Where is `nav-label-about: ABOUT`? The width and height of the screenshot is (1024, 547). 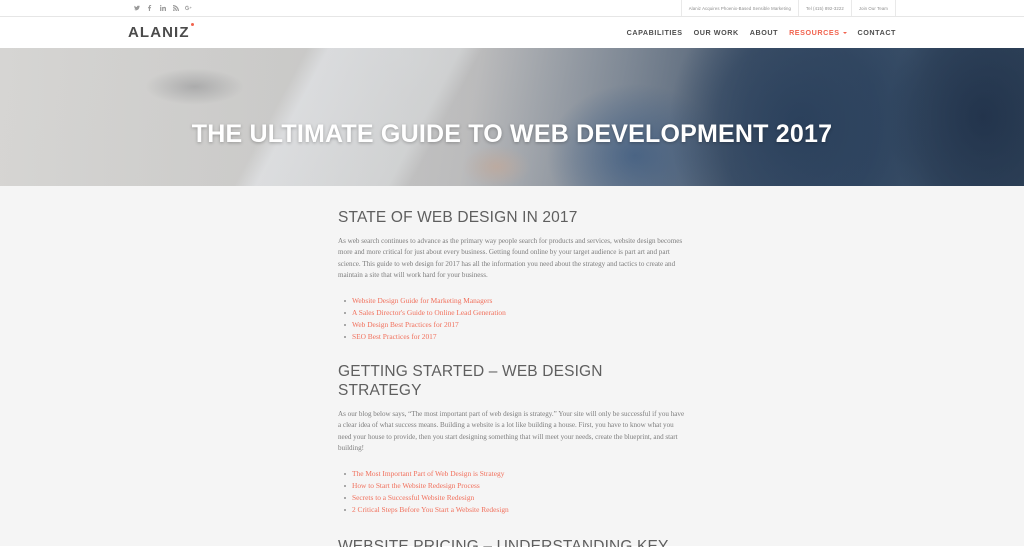 nav-label-about: ABOUT is located at coordinates (764, 32).